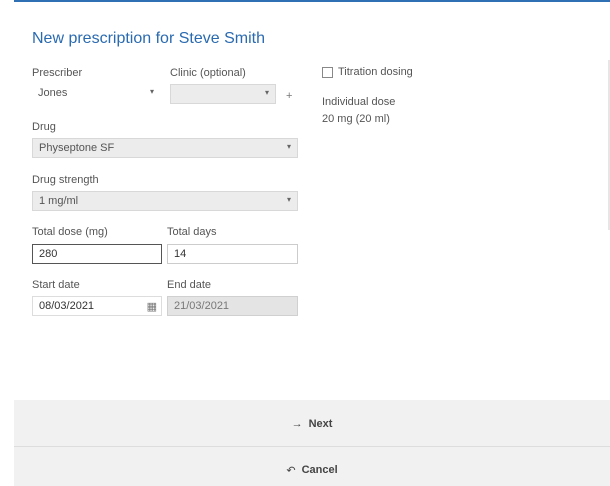  What do you see at coordinates (223, 94) in the screenshot?
I see `clinic-select: ▾` at bounding box center [223, 94].